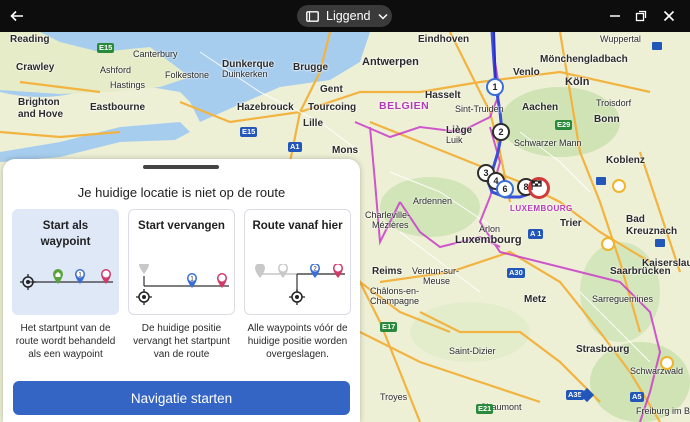 The width and height of the screenshot is (690, 422). Describe the element at coordinates (488, 240) in the screenshot. I see `city-label: Luxembourg` at that location.